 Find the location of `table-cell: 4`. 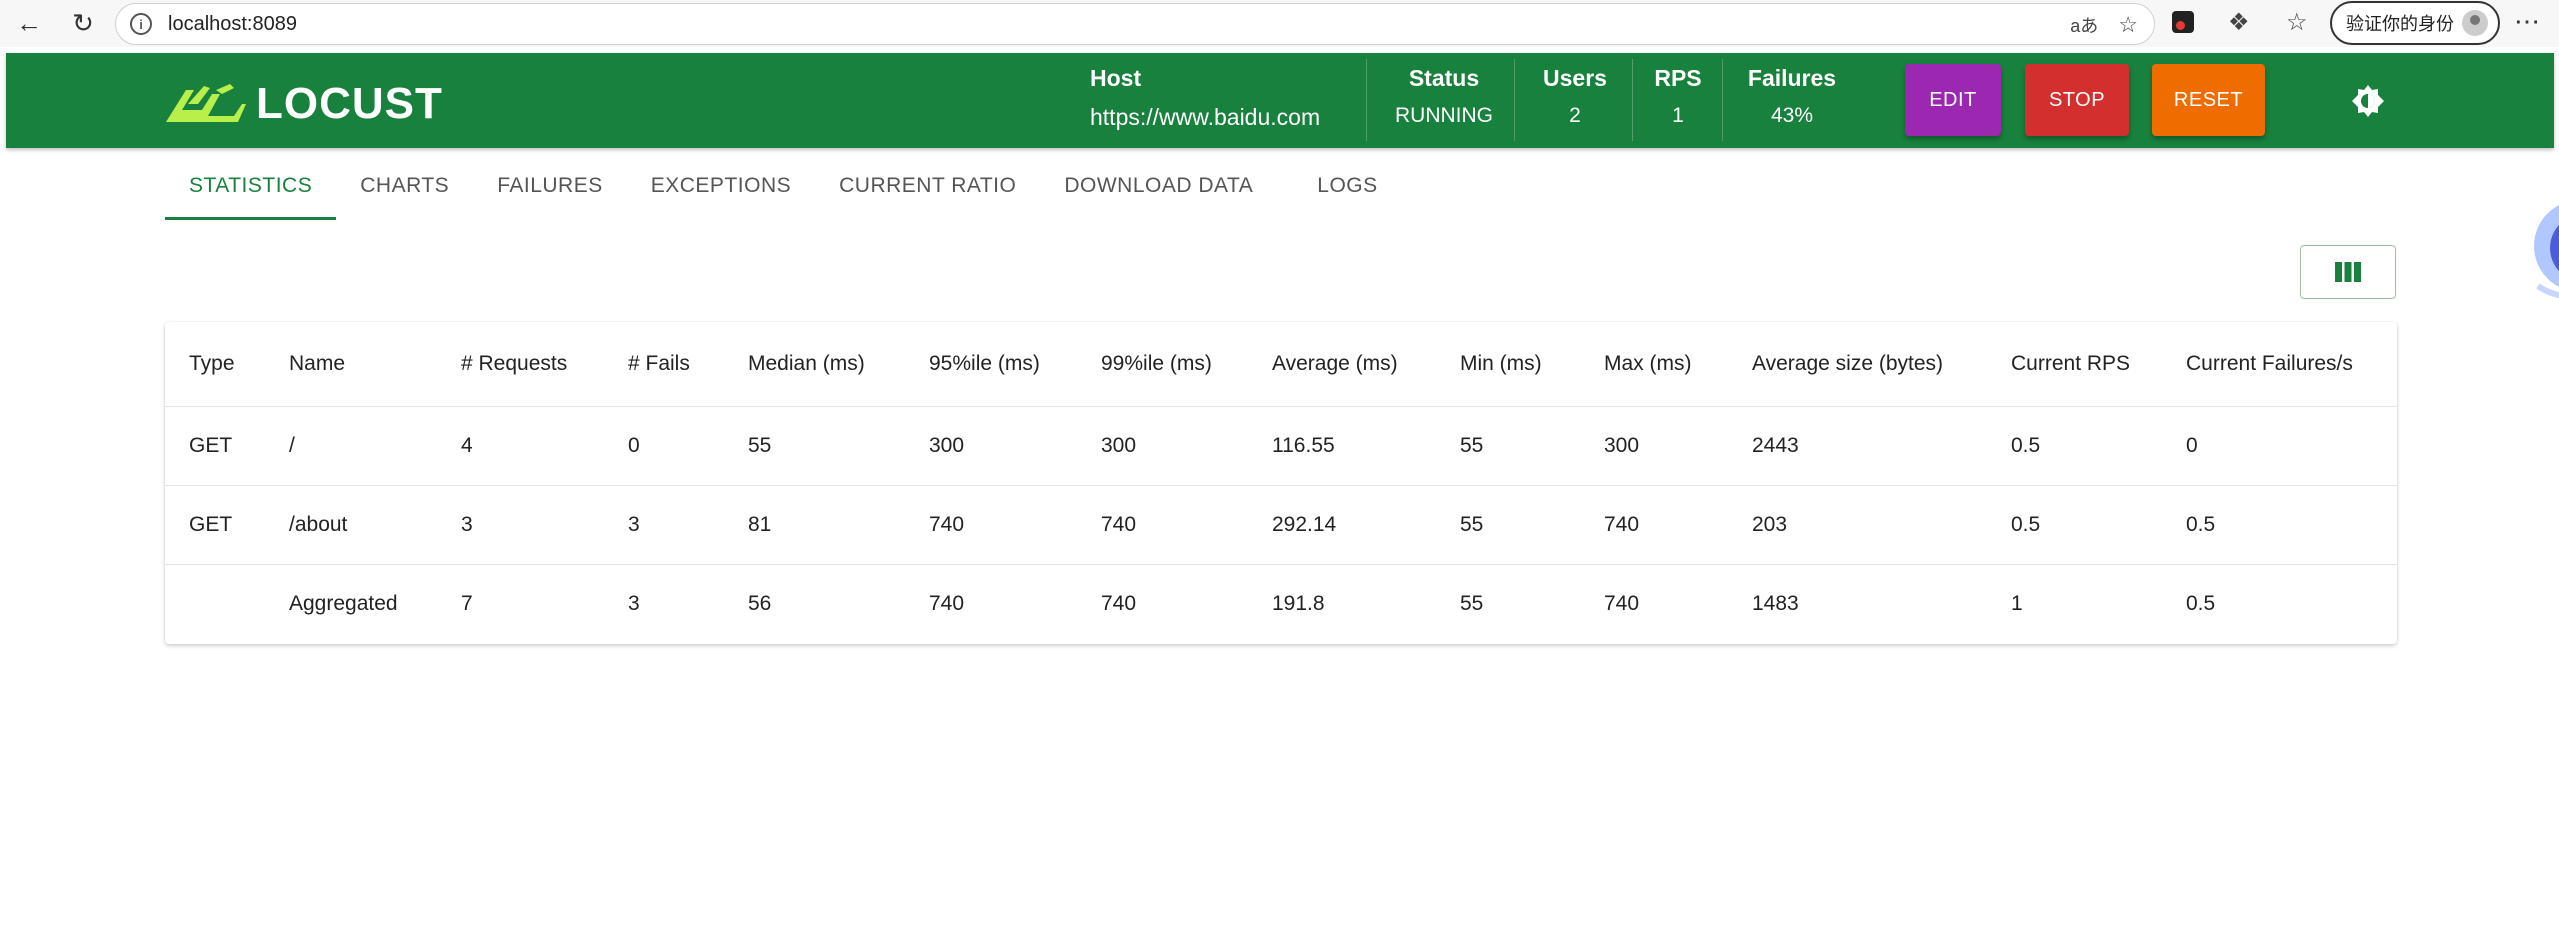

table-cell: 4 is located at coordinates (520, 446).